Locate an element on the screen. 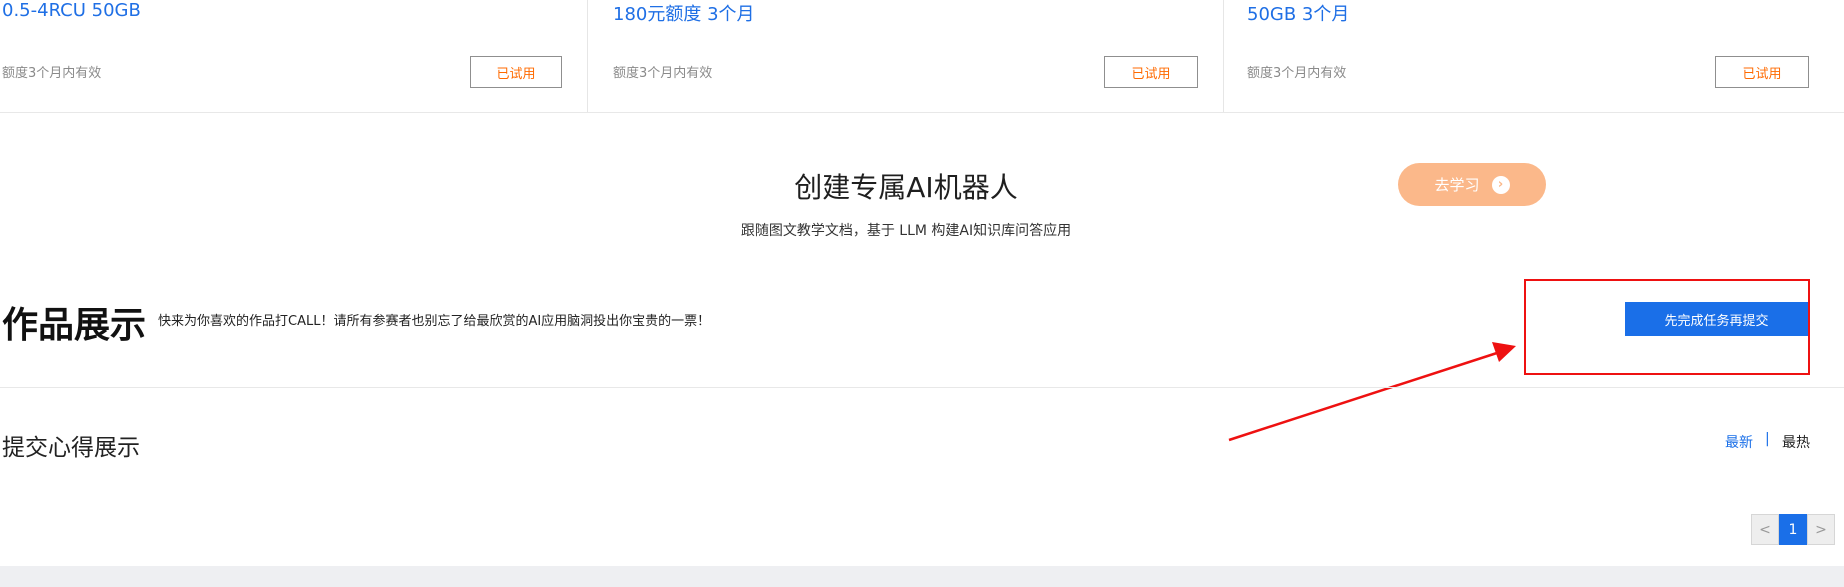  pagination-prev-button: < is located at coordinates (1765, 529).